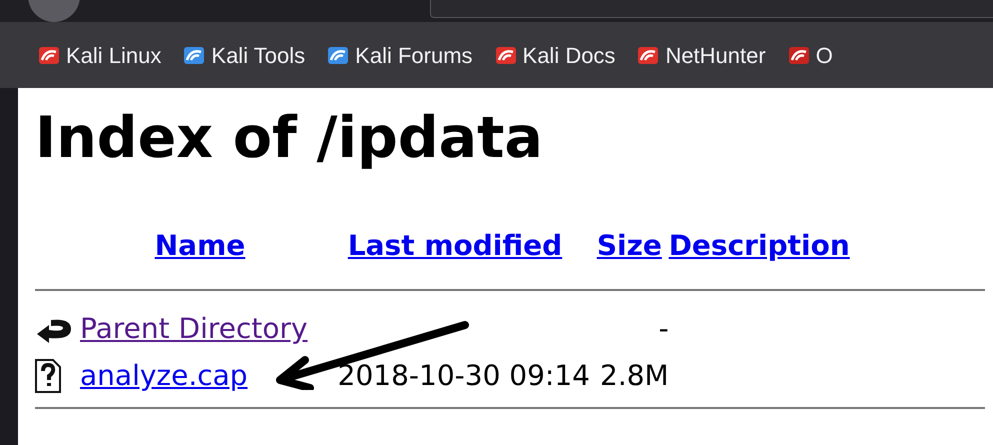 The image size is (993, 445). I want to click on page-heading: Index of /ipdata, so click(289, 138).